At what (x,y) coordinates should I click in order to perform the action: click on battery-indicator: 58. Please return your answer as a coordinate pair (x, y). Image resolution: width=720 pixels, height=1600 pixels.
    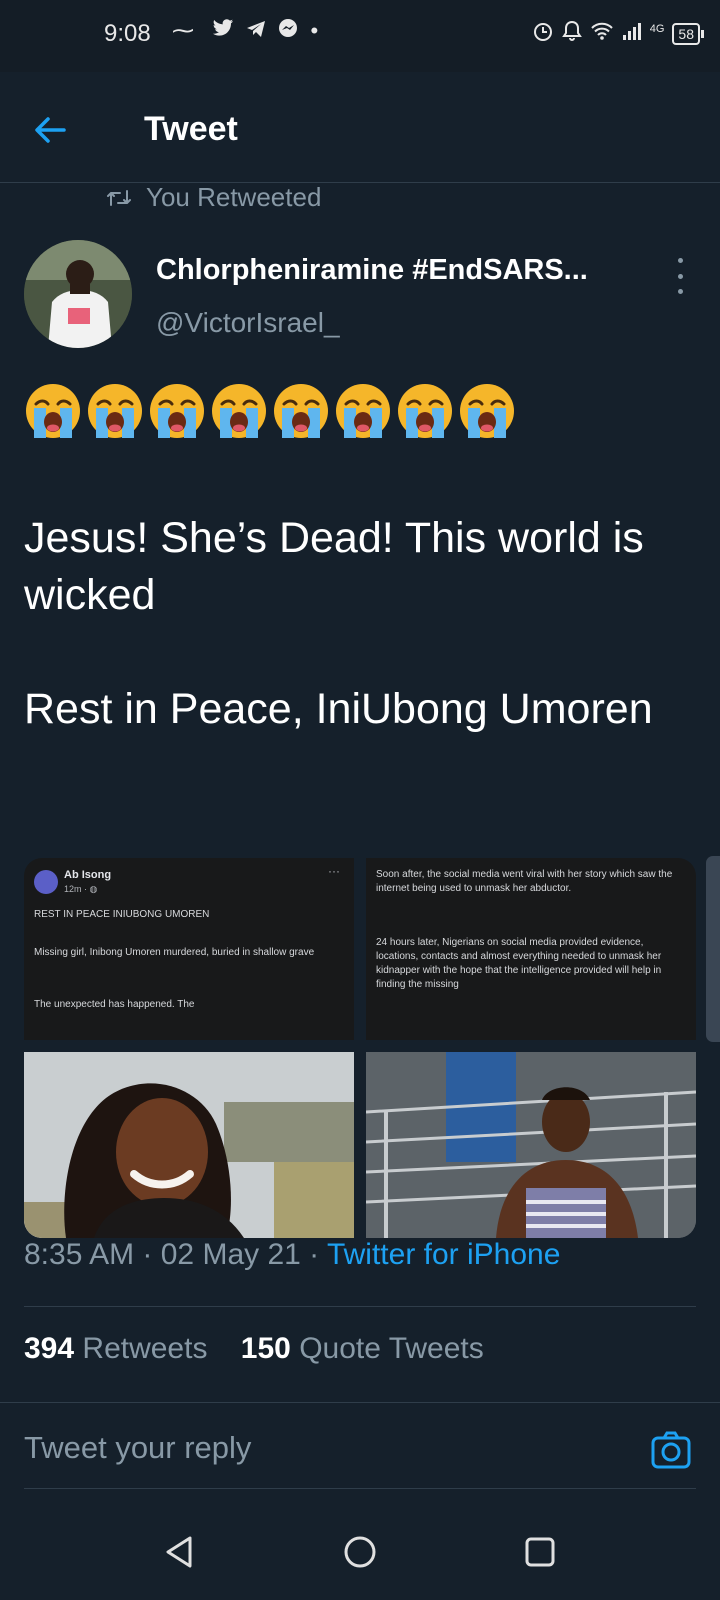
    Looking at the image, I should click on (688, 34).